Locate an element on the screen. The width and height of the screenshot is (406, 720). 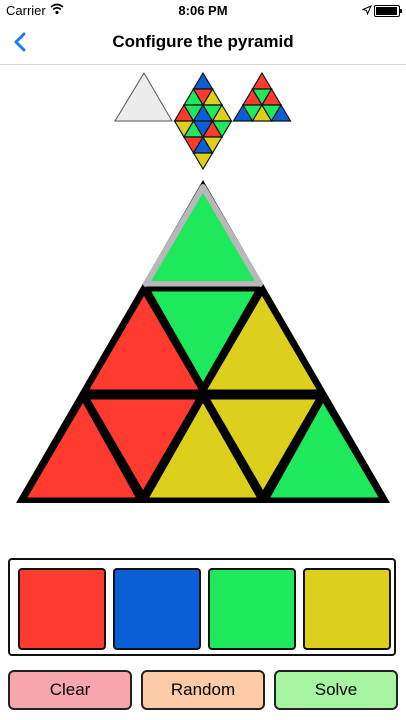
random-button: Random is located at coordinates (203, 690).